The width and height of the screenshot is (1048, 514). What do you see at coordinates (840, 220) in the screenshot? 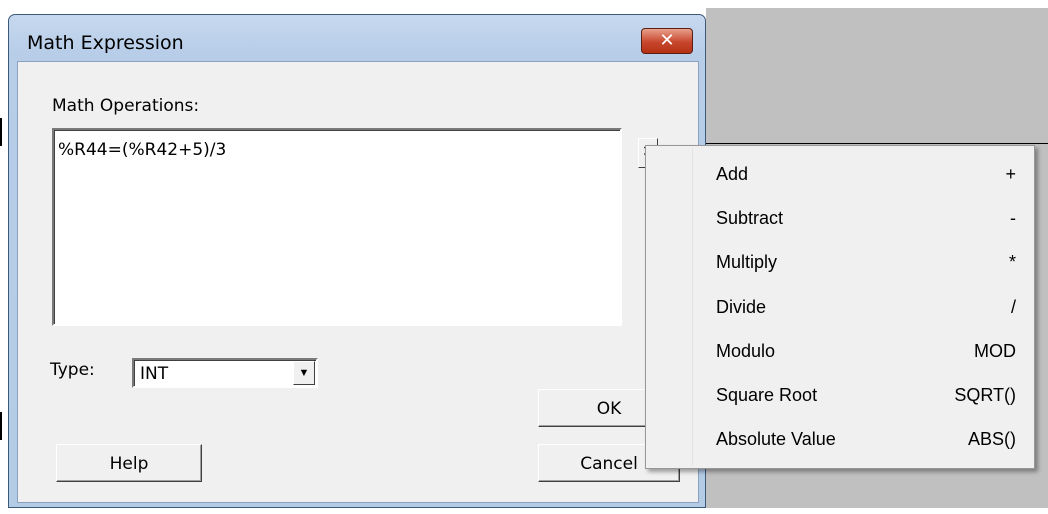
I see `menu-item-subtract: Subtract -` at bounding box center [840, 220].